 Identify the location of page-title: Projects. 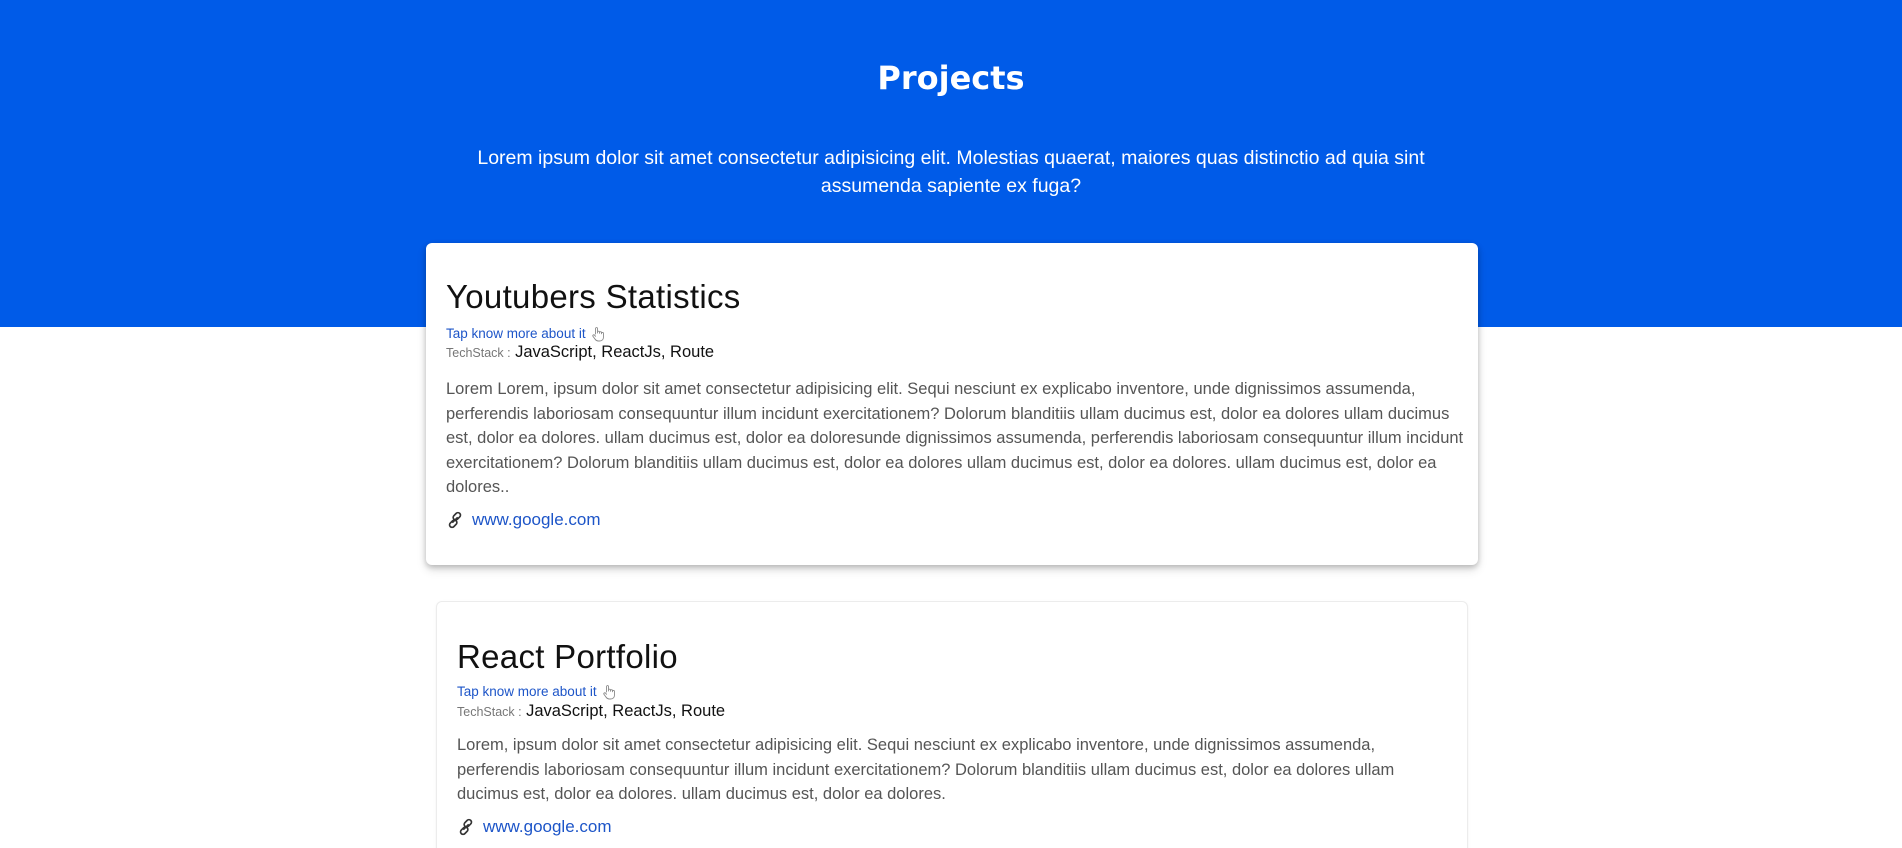
(951, 78).